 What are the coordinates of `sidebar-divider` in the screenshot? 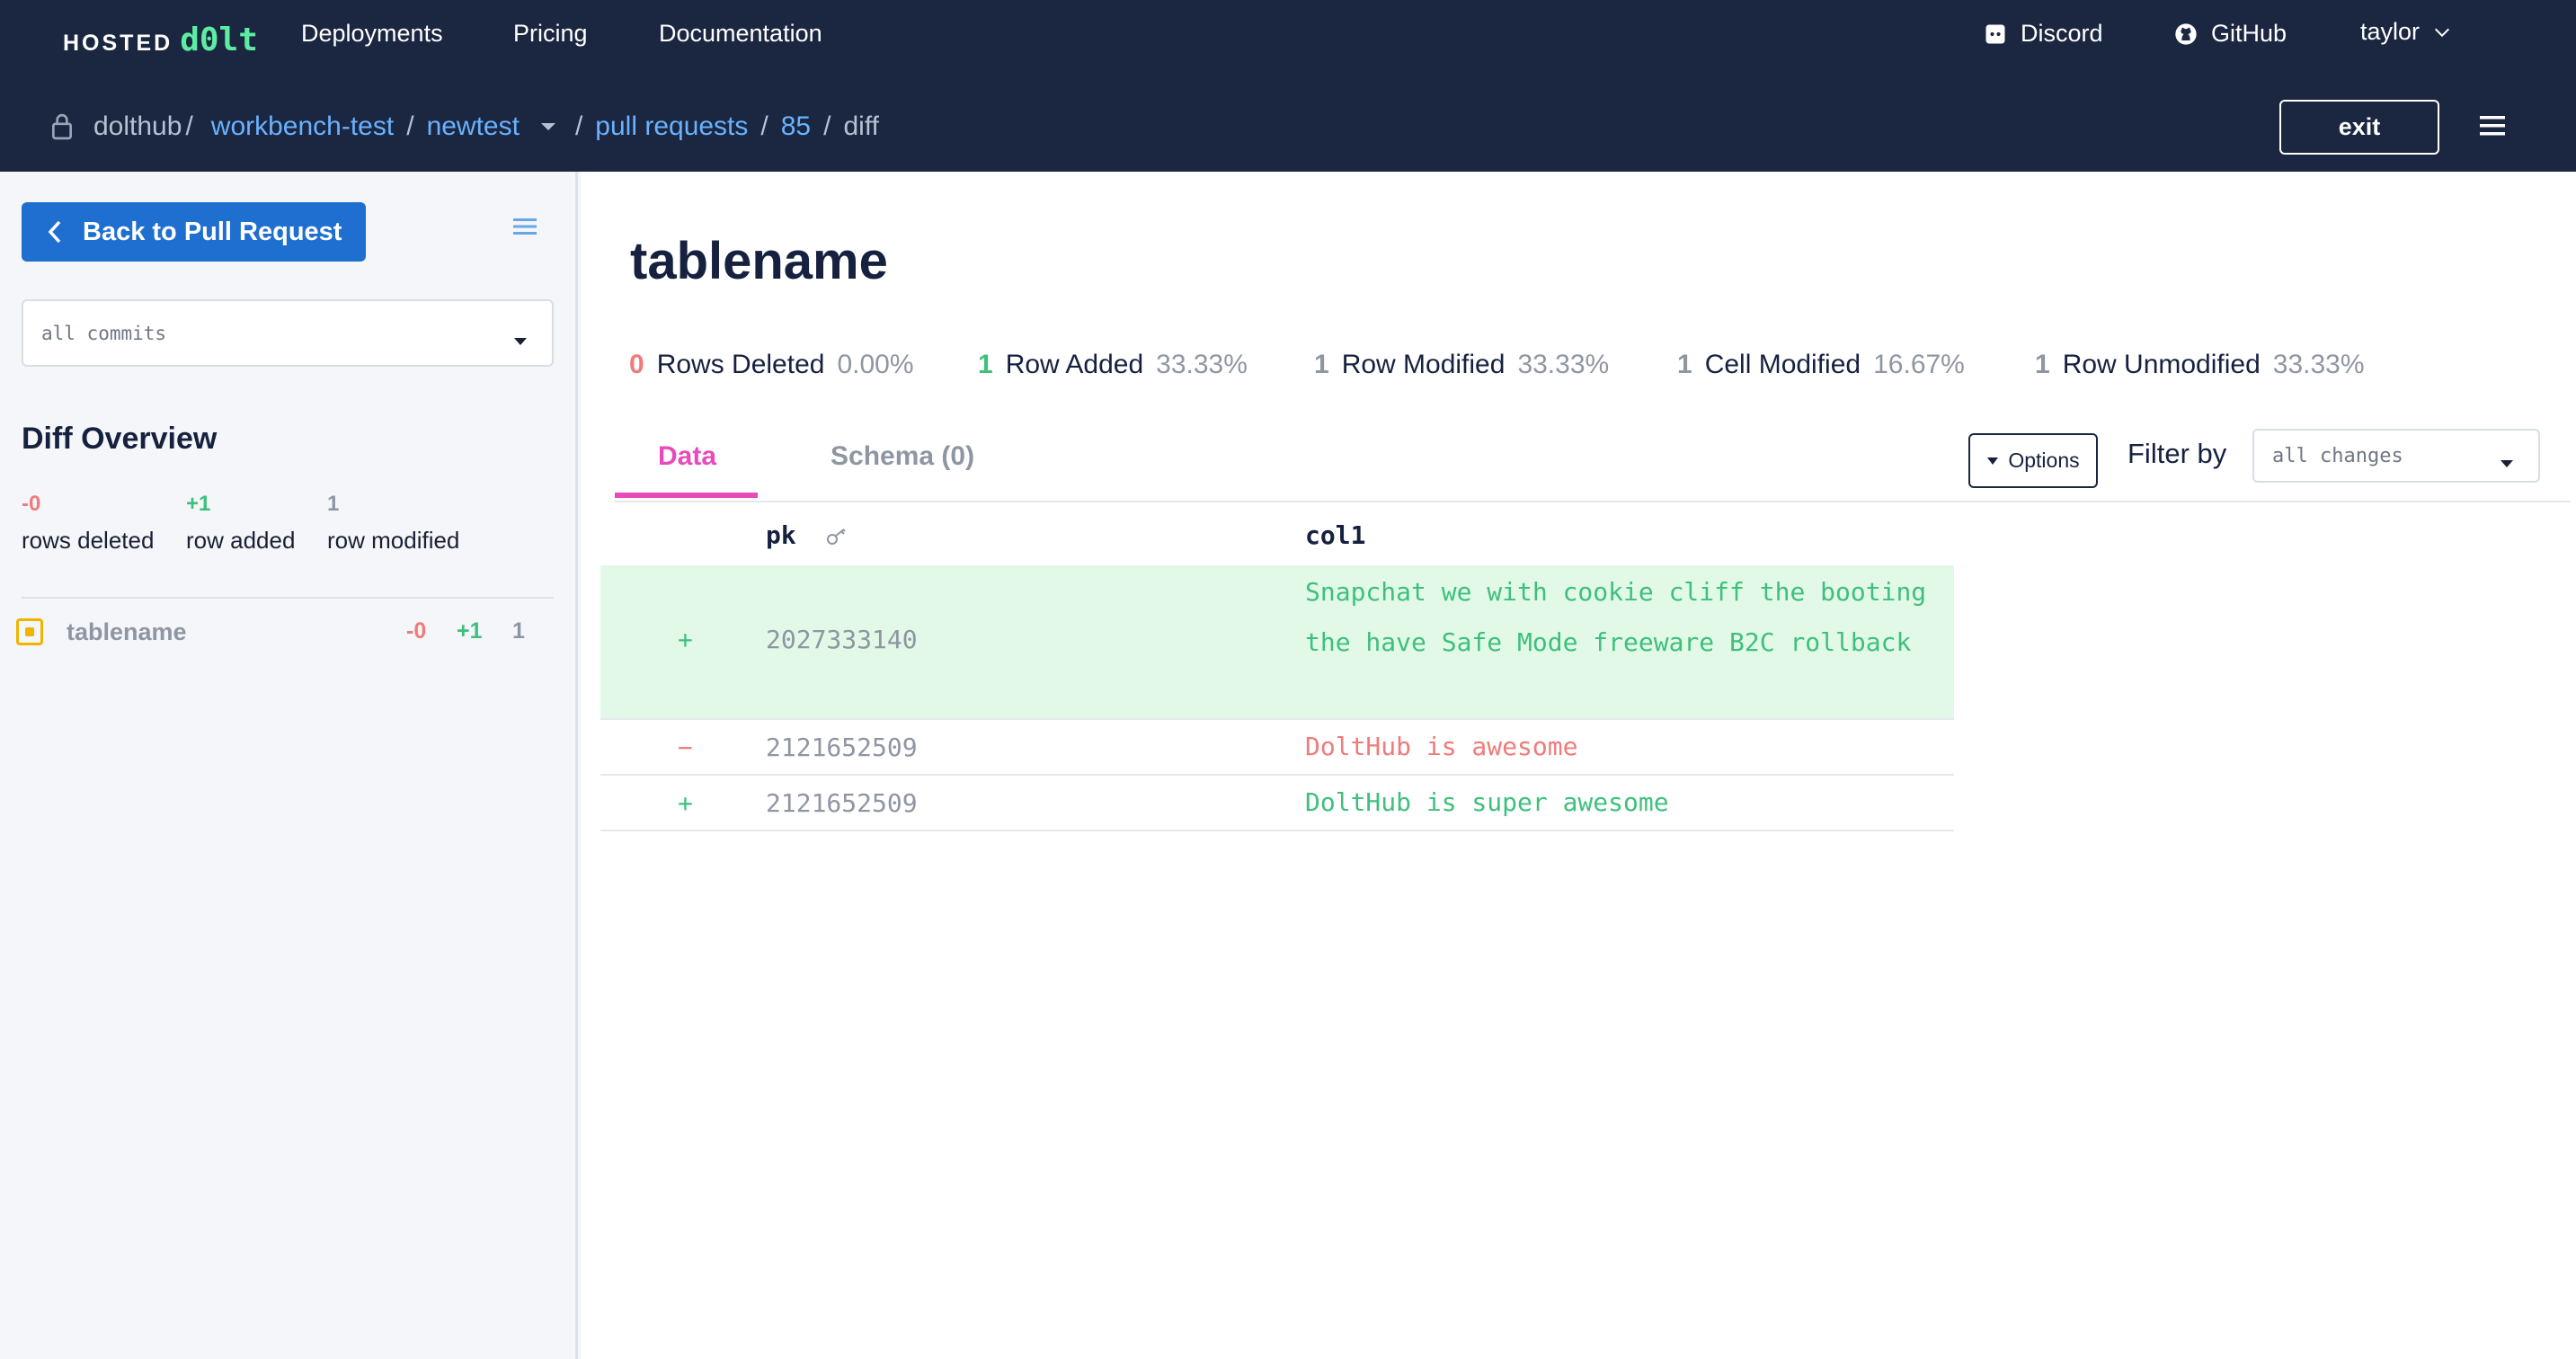 It's located at (288, 598).